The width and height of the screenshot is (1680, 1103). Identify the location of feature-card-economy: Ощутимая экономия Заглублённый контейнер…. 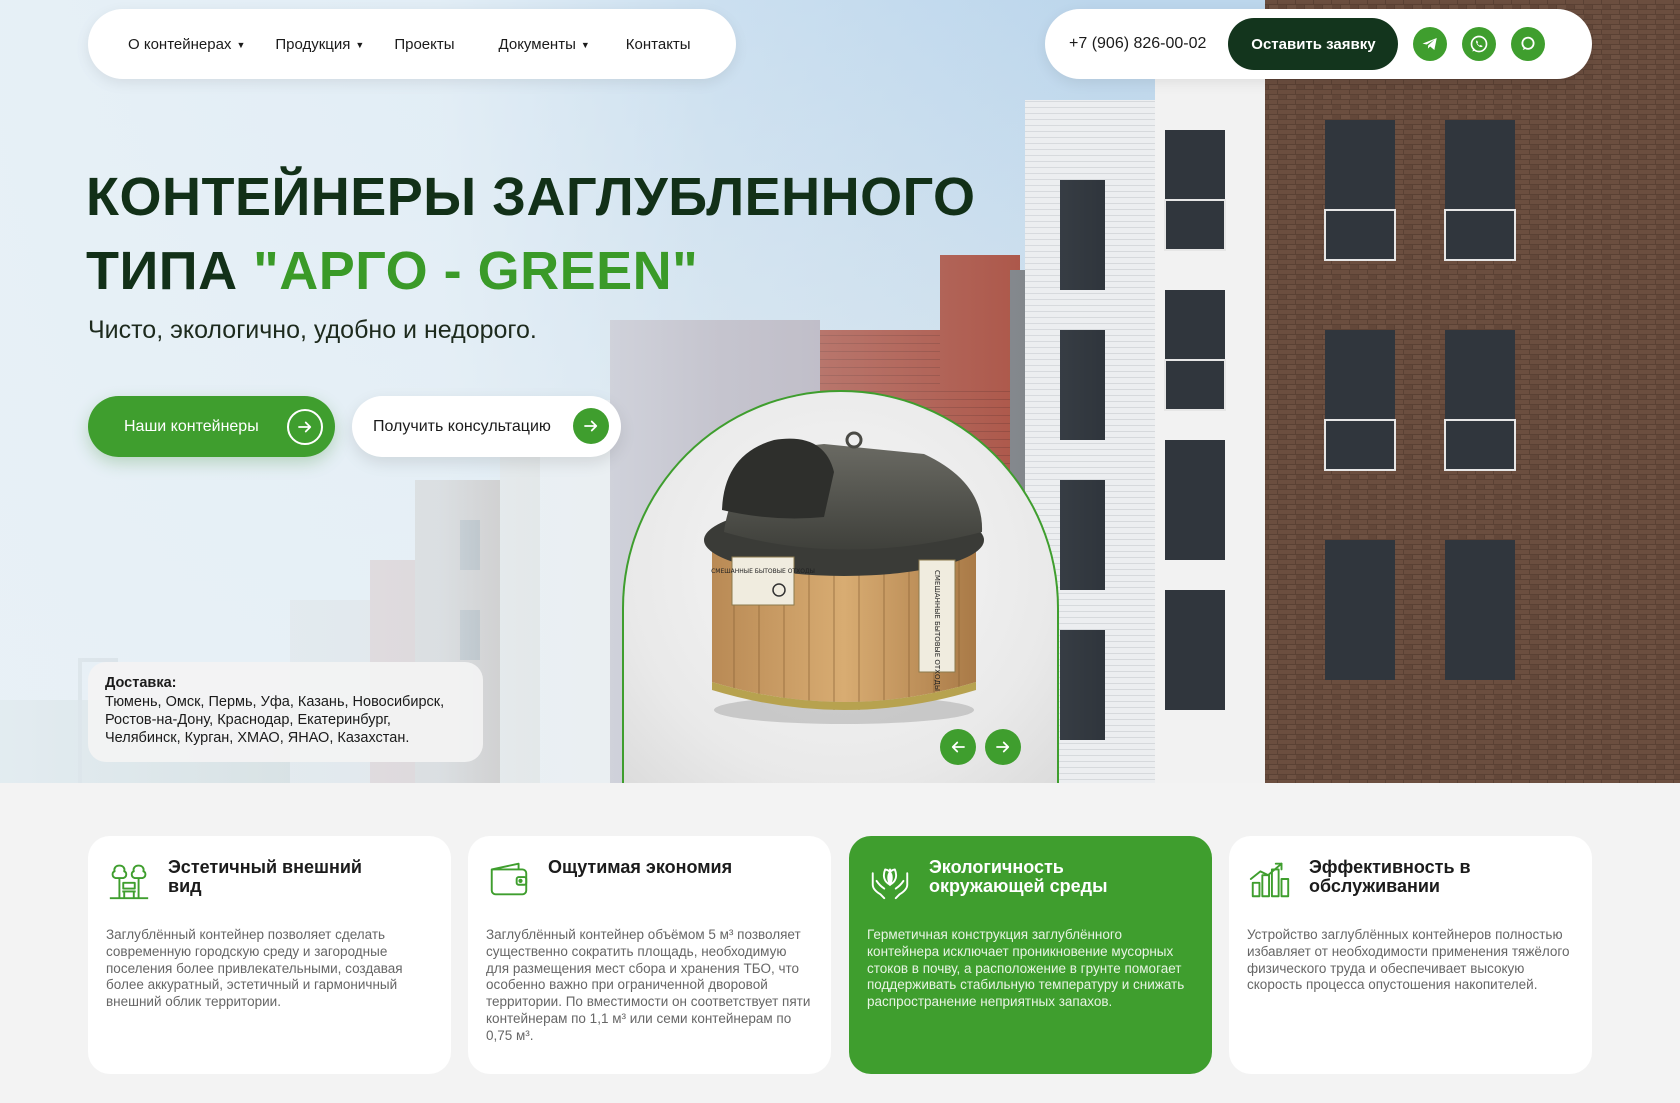
(649, 955).